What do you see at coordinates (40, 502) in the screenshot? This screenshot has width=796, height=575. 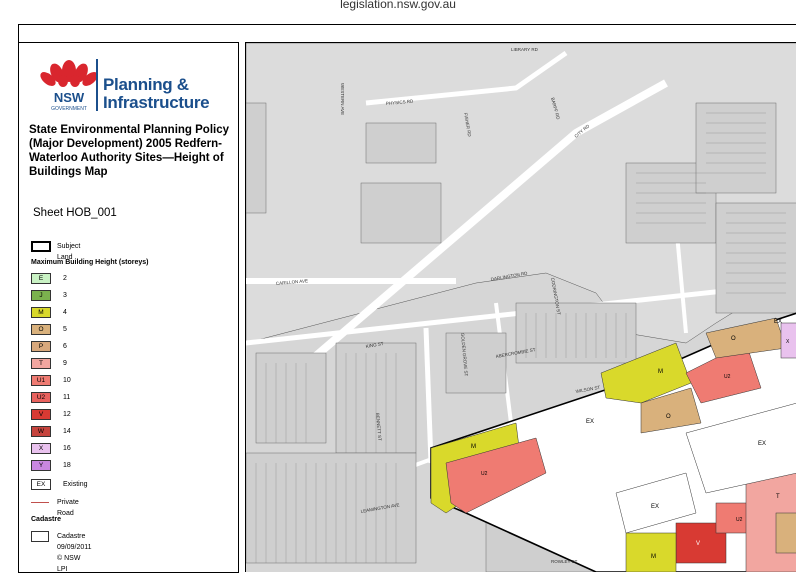 I see `private-road-line` at bounding box center [40, 502].